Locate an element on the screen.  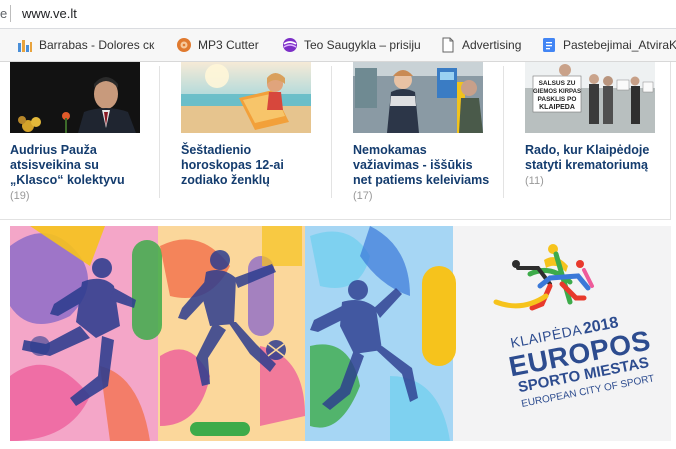
google-docs-icon is located at coordinates (549, 45).